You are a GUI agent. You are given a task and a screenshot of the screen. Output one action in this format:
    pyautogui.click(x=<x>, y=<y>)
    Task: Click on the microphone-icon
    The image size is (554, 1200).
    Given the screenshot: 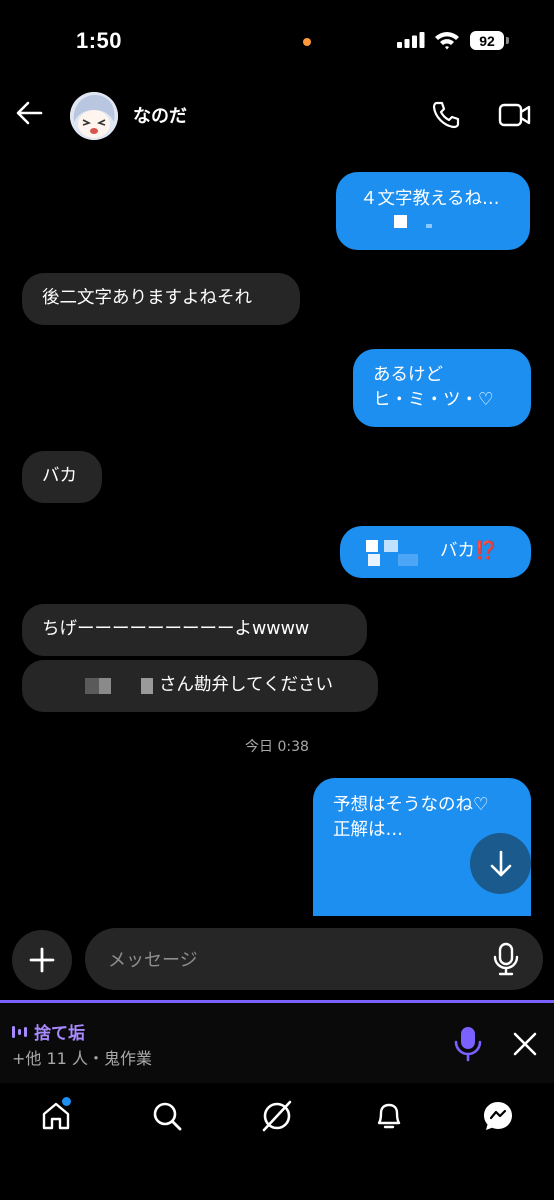 What is the action you would take?
    pyautogui.click(x=506, y=959)
    